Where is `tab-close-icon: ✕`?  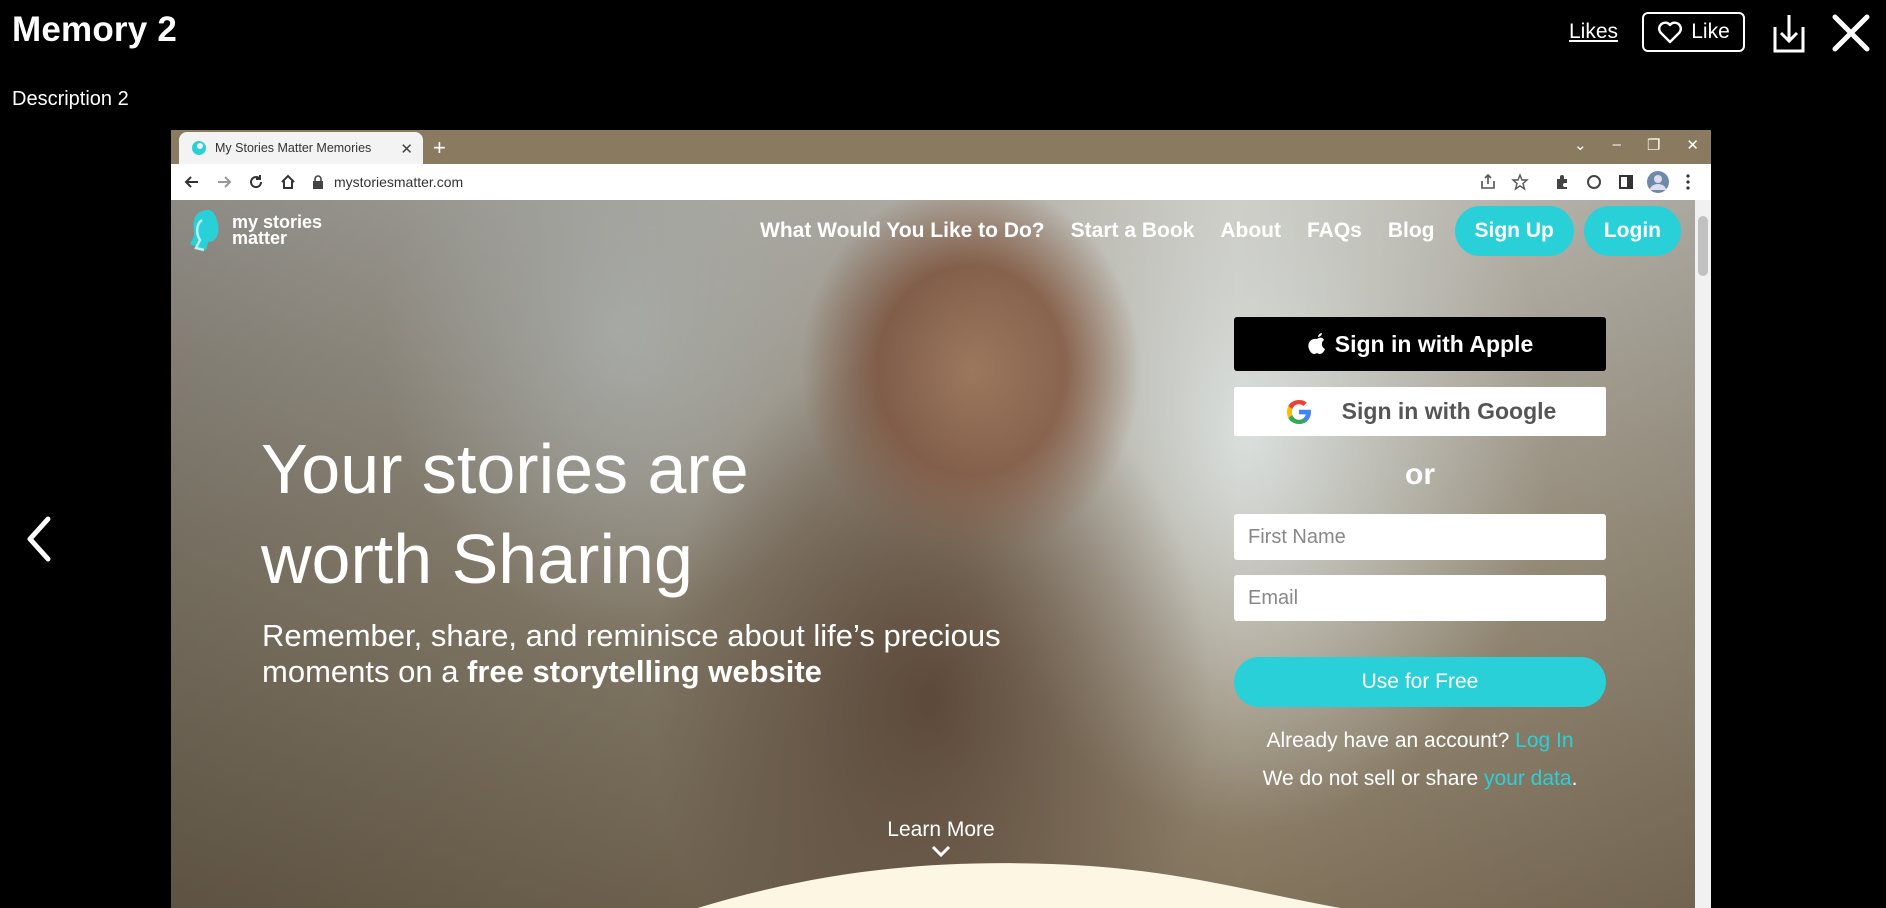 tab-close-icon: ✕ is located at coordinates (406, 149).